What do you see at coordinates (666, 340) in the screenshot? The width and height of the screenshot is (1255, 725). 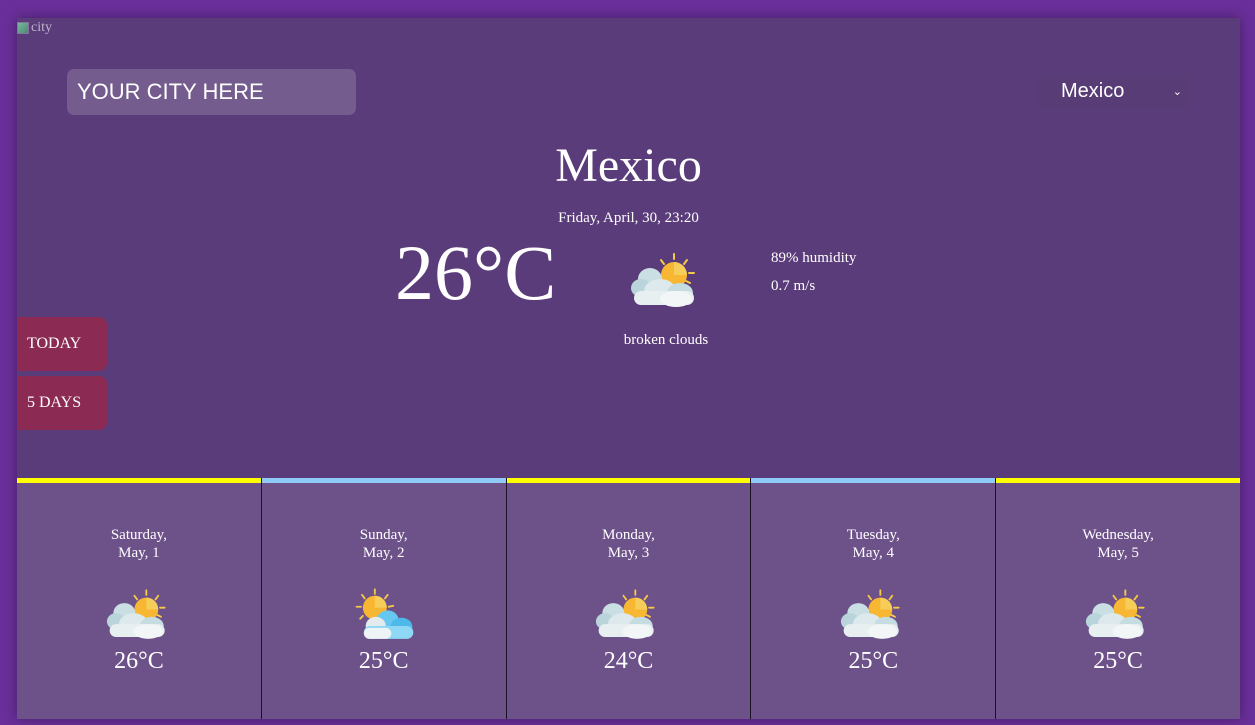 I see `weather-description: broken clouds` at bounding box center [666, 340].